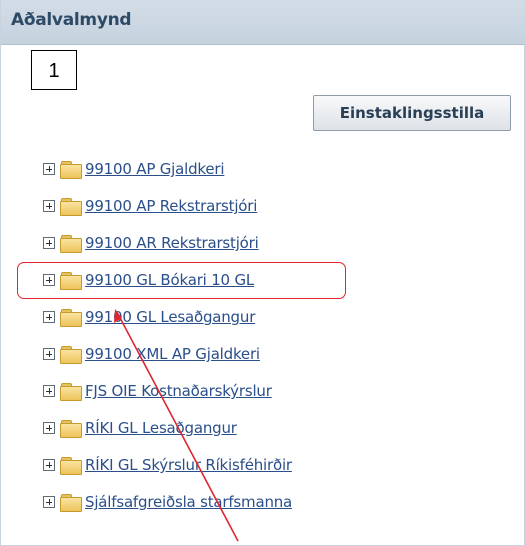  Describe the element at coordinates (161, 428) in the screenshot. I see `tree-item-link: RÍKI GL Lesaðgangur` at that location.